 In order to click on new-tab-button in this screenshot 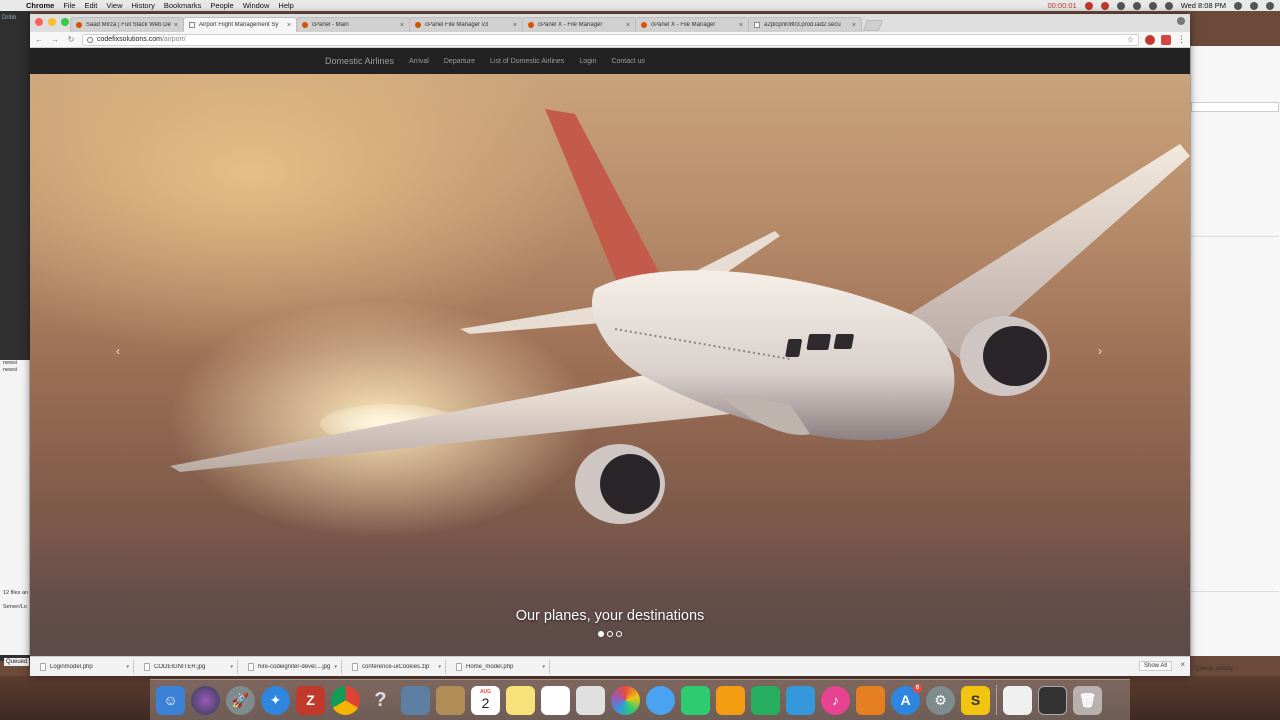, I will do `click(873, 25)`.